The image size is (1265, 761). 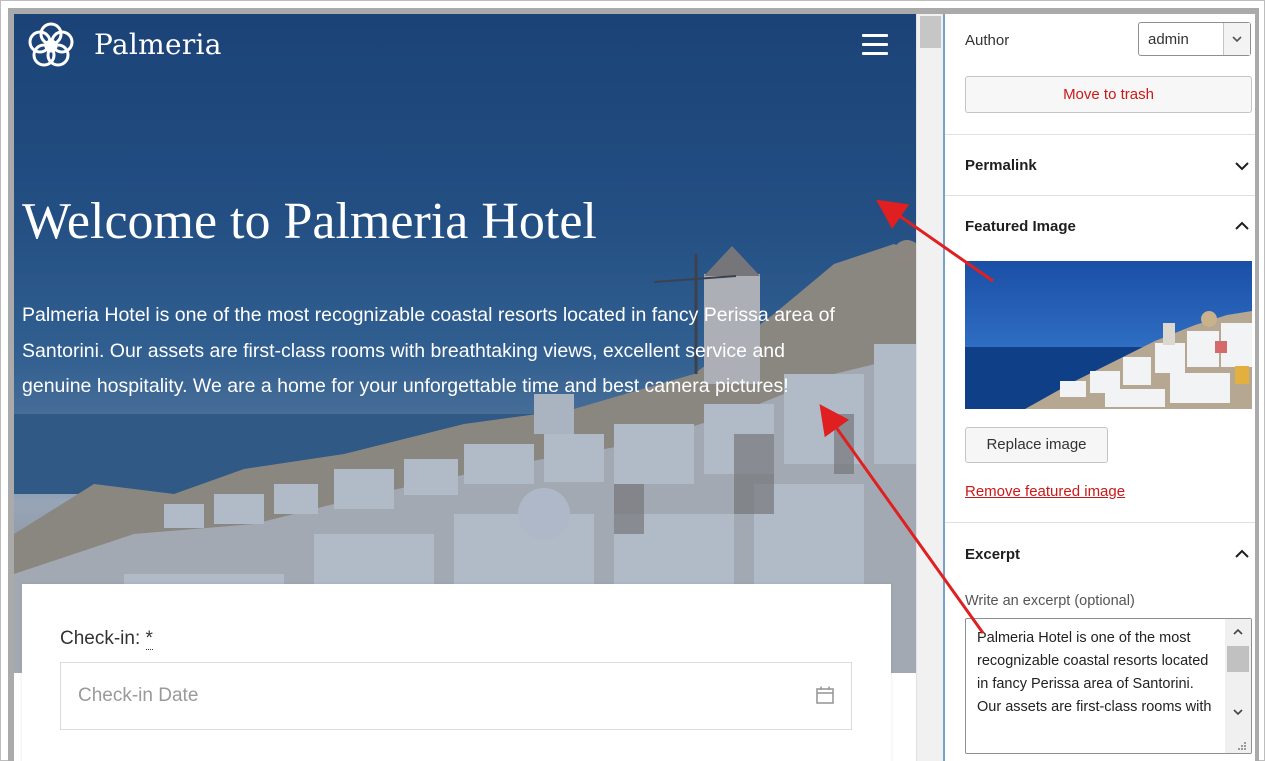 What do you see at coordinates (51, 45) in the screenshot?
I see `flower-logo-icon` at bounding box center [51, 45].